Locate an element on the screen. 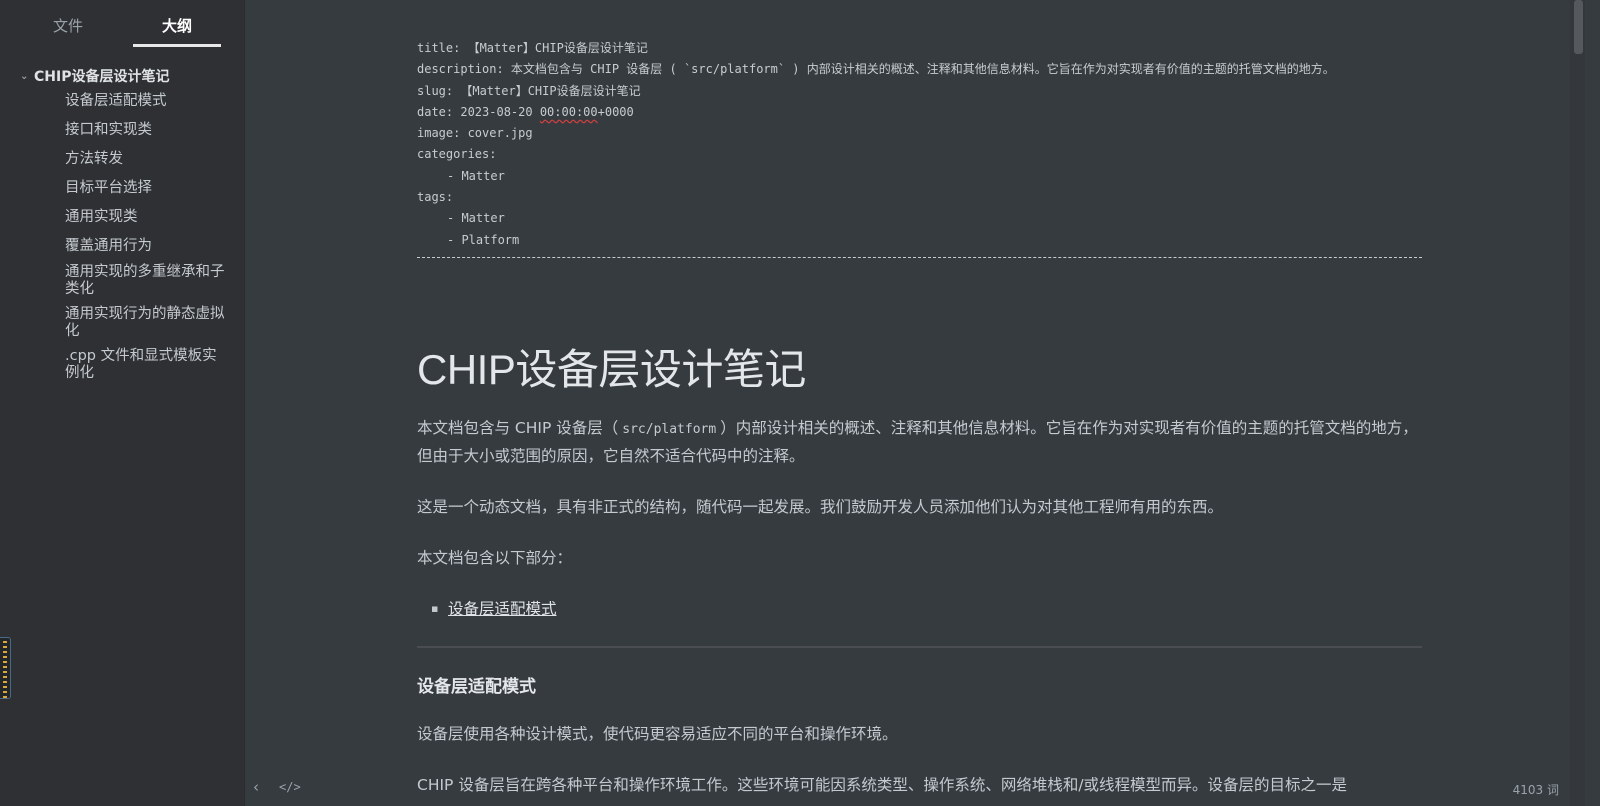 The width and height of the screenshot is (1600, 806). fm-image: image: cover.jpg is located at coordinates (475, 133).